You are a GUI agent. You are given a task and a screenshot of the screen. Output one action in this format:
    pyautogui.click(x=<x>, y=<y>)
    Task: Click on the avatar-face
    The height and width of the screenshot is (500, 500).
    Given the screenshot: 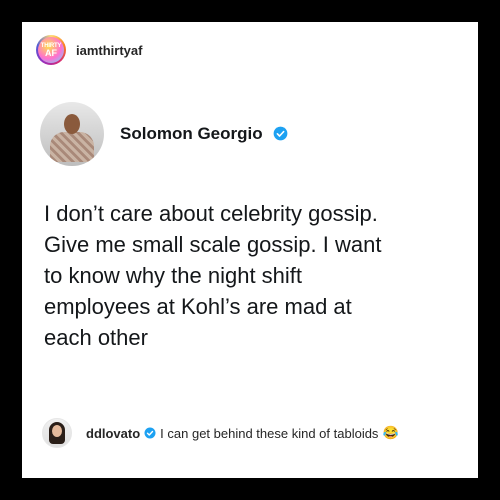 What is the action you would take?
    pyautogui.click(x=57, y=431)
    